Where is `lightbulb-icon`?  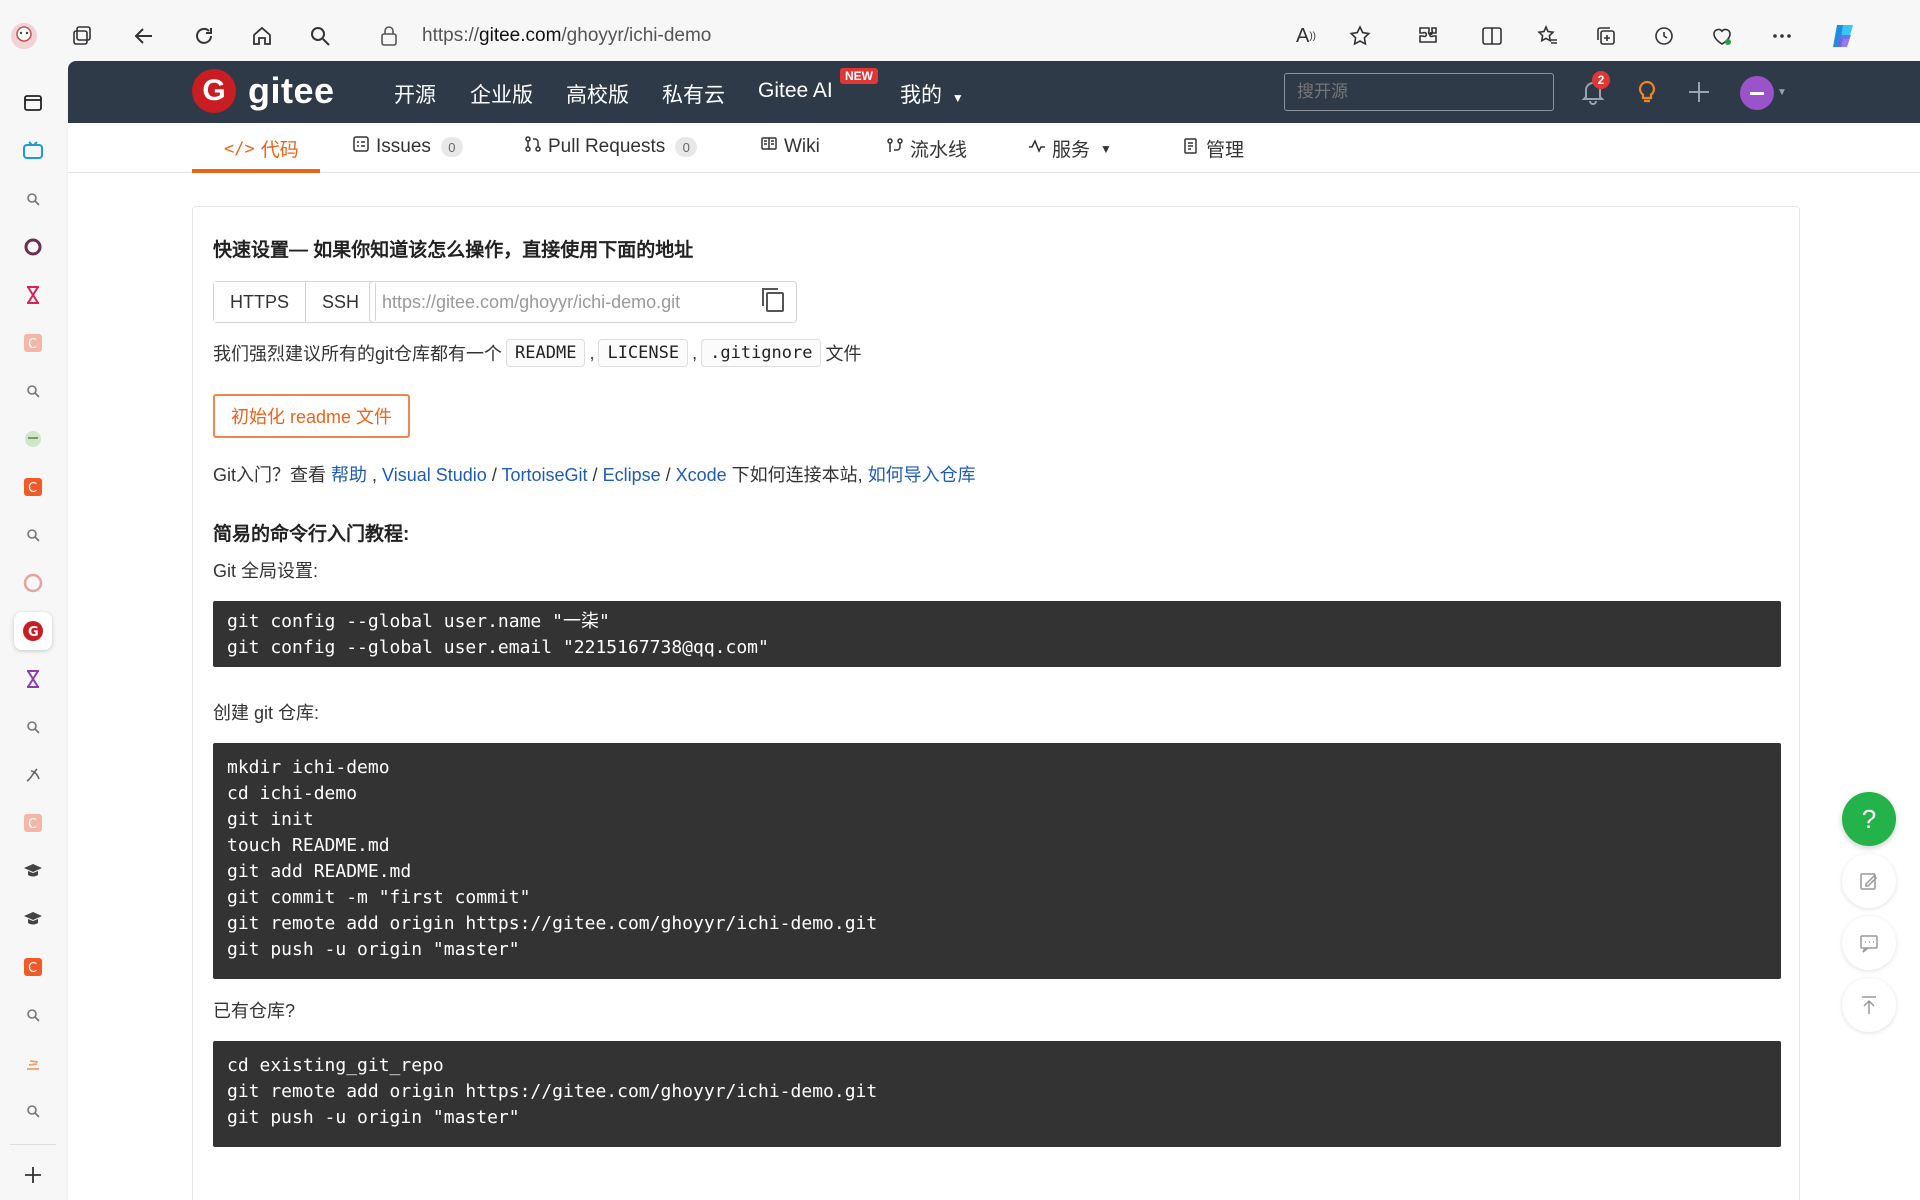 lightbulb-icon is located at coordinates (1647, 92).